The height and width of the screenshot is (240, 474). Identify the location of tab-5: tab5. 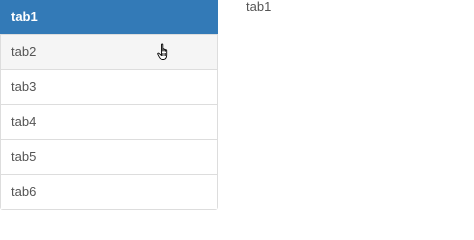
(109, 156).